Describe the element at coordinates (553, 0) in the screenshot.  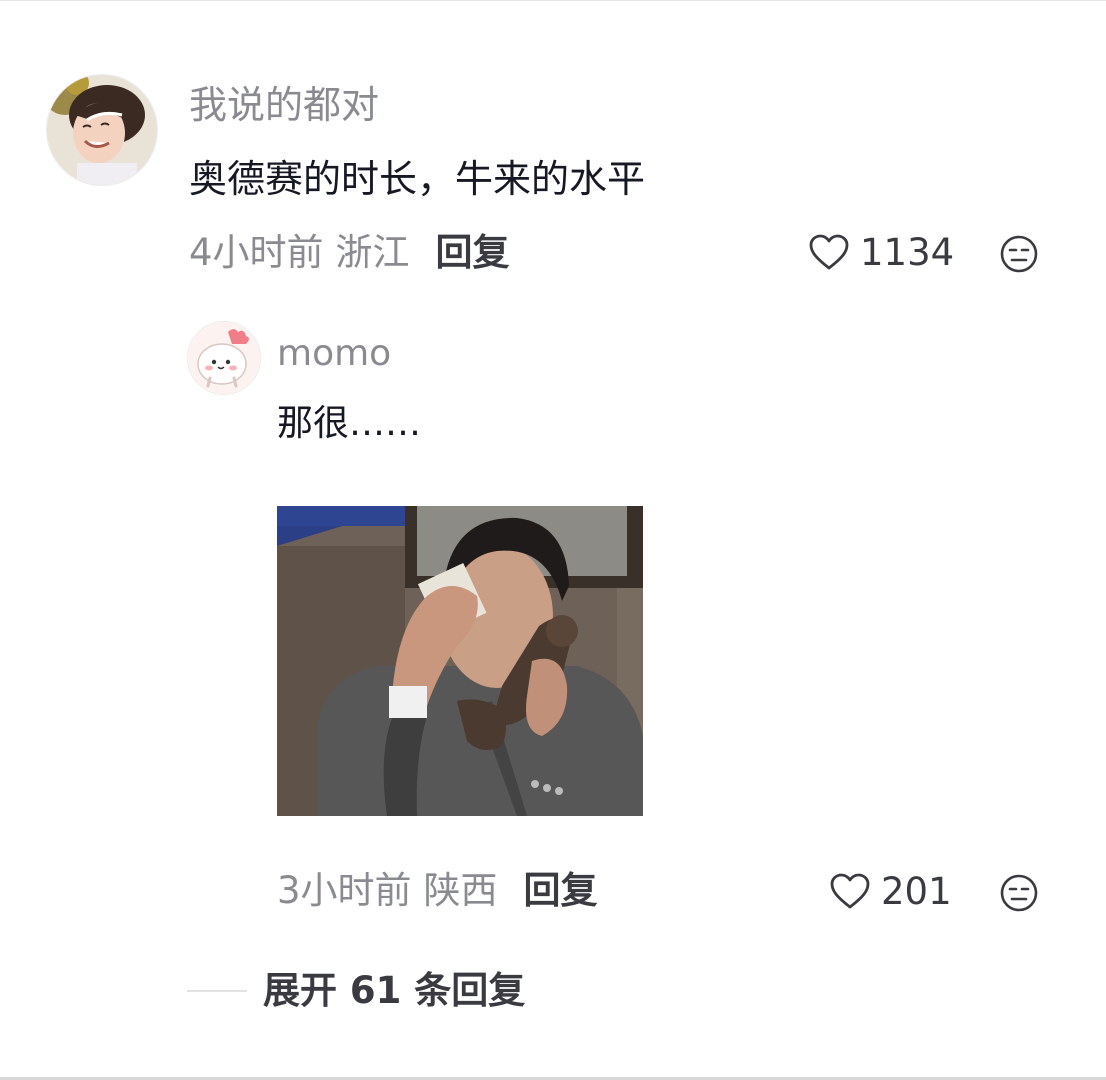
I see `top-divider` at that location.